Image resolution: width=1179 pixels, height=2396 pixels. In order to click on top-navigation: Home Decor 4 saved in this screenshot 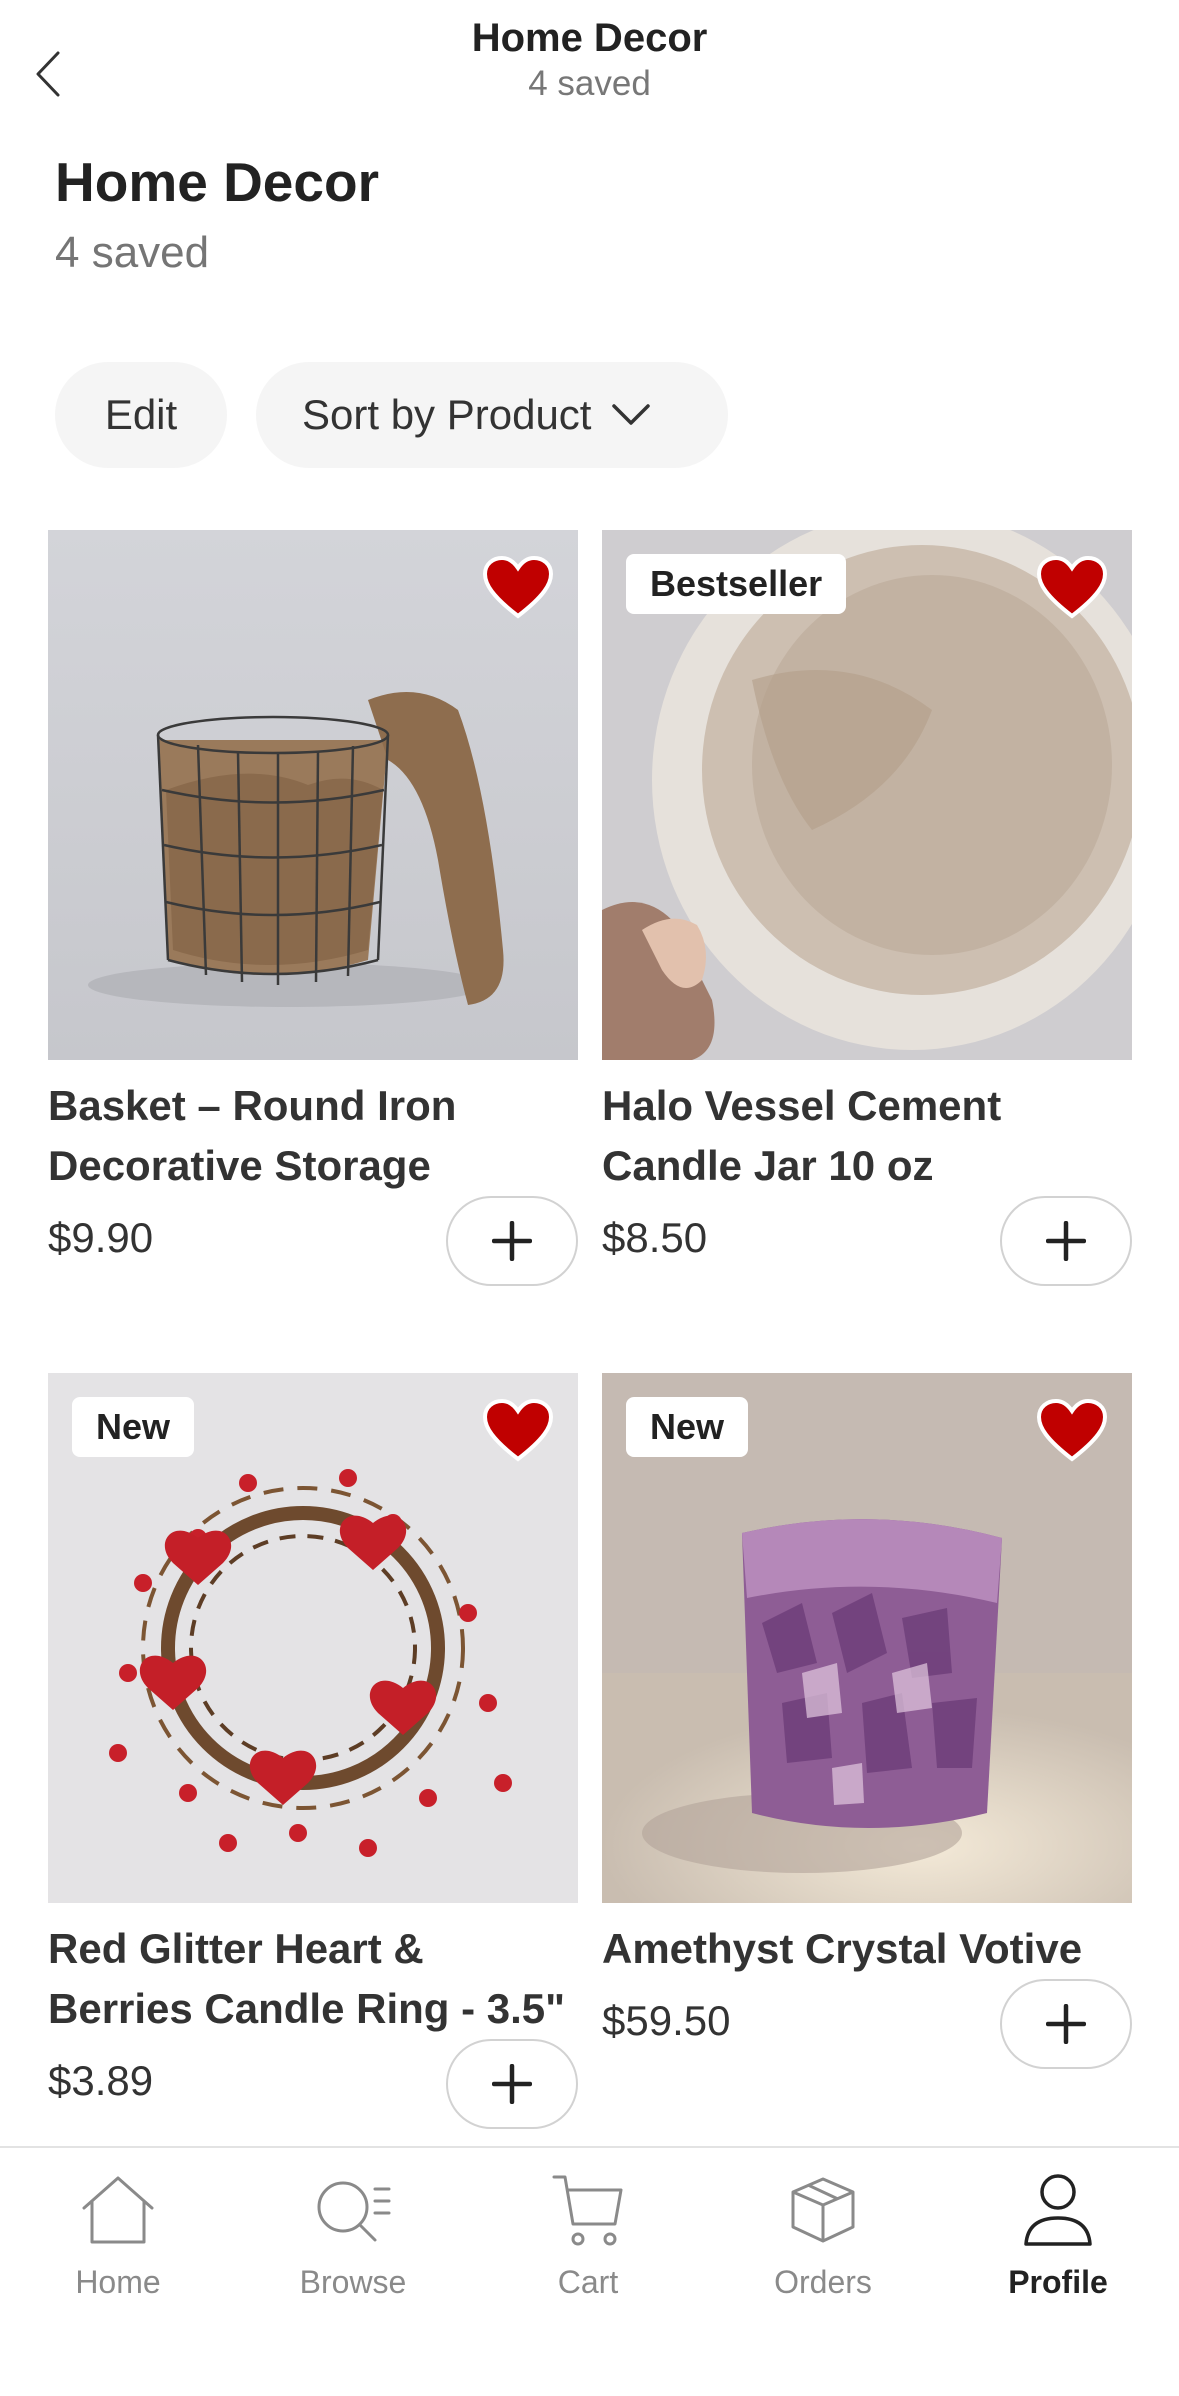, I will do `click(589, 60)`.